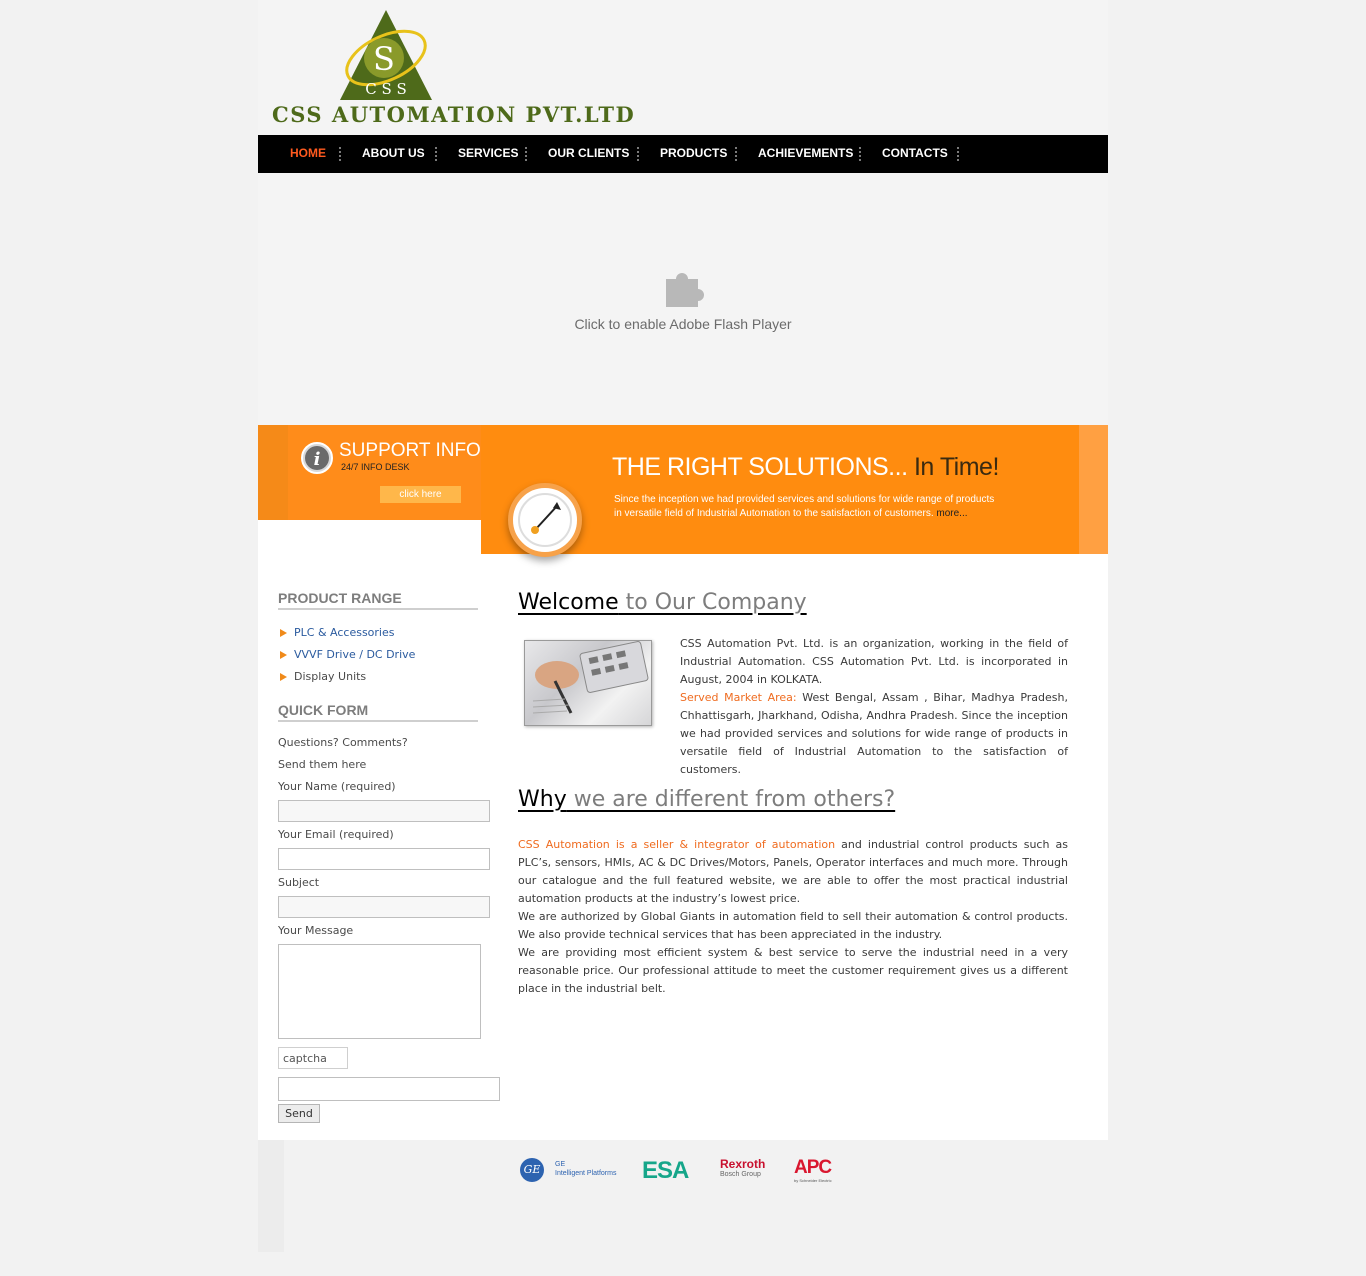  Describe the element at coordinates (337, 786) in the screenshot. I see `name-label: Your Name (required)` at that location.